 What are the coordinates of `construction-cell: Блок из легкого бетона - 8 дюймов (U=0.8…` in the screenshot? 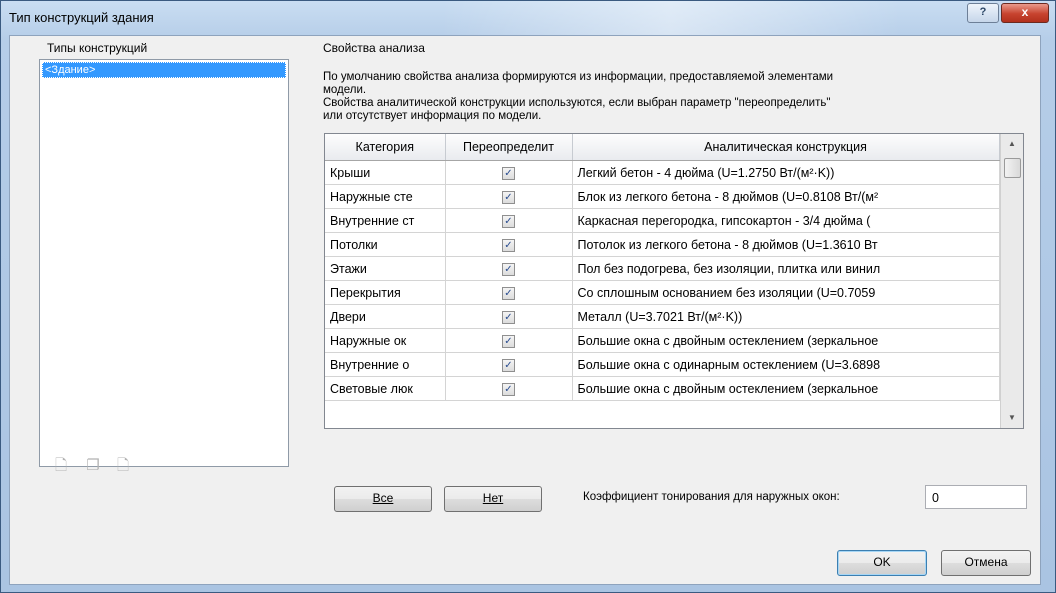 It's located at (786, 196).